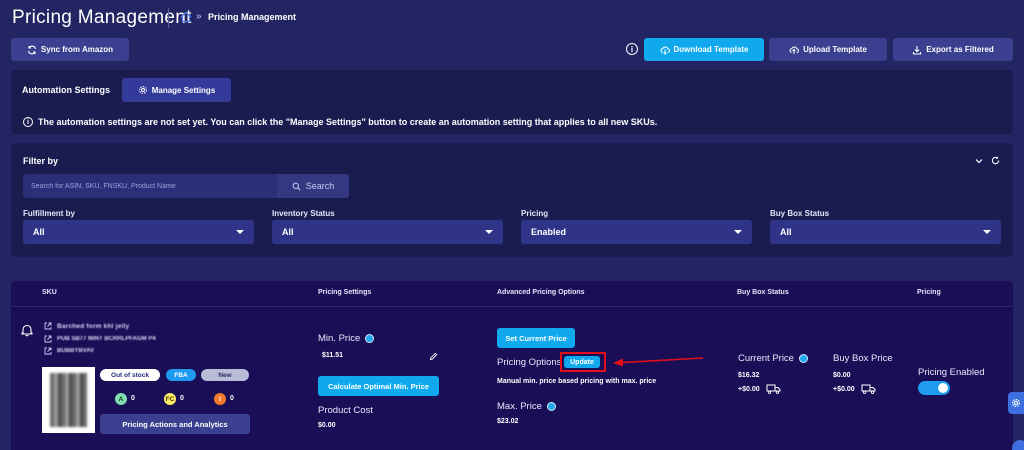 The height and width of the screenshot is (450, 1024). What do you see at coordinates (535, 213) in the screenshot?
I see `pricing-filter-label: Pricing` at bounding box center [535, 213].